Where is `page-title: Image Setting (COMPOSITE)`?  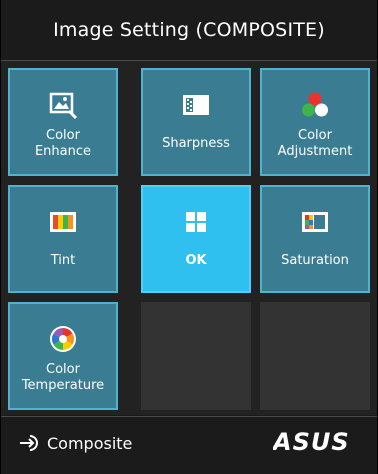 page-title: Image Setting (COMPOSITE) is located at coordinates (189, 30).